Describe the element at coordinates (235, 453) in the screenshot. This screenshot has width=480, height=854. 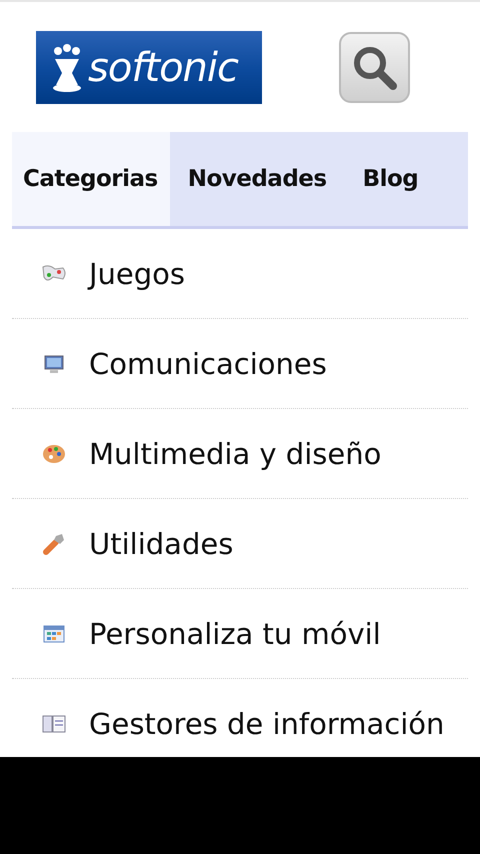
I see `category-item: Multimedia y diseño` at that location.